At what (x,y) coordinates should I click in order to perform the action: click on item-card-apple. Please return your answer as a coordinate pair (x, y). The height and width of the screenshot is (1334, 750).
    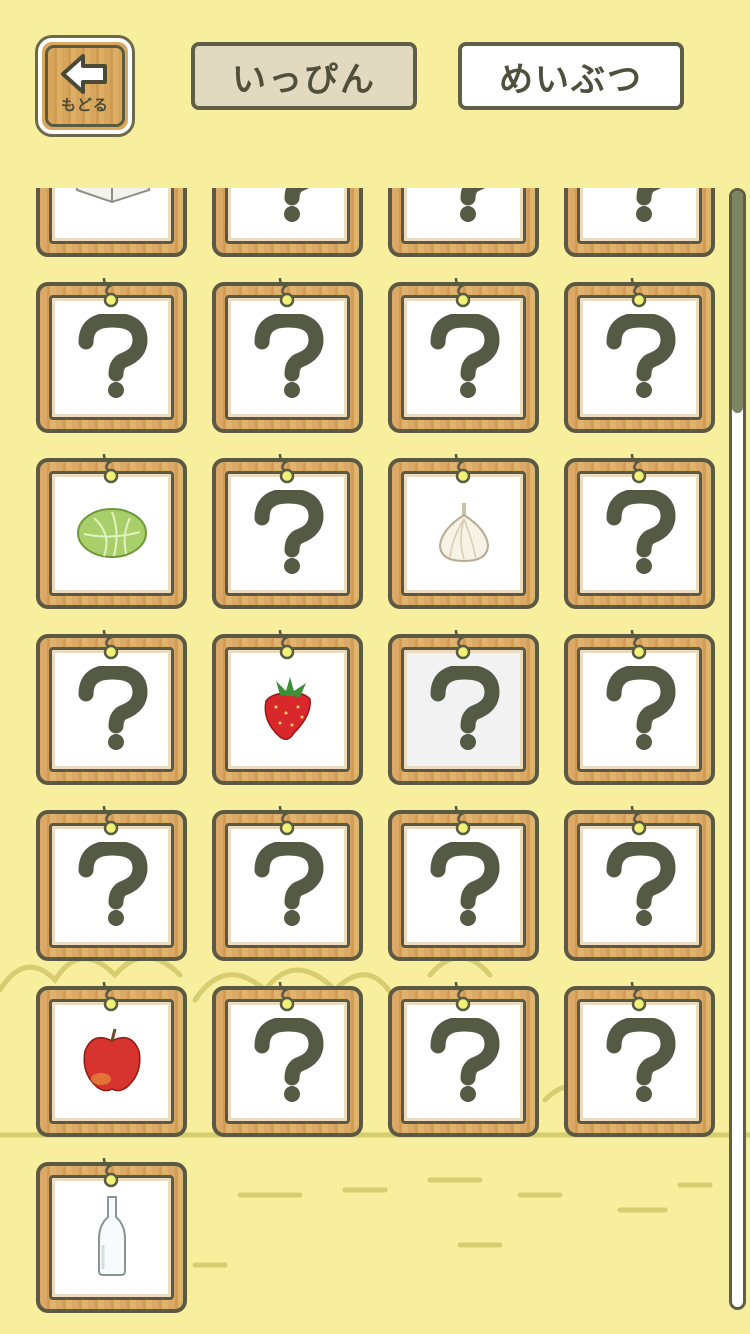
    Looking at the image, I should click on (111, 1059).